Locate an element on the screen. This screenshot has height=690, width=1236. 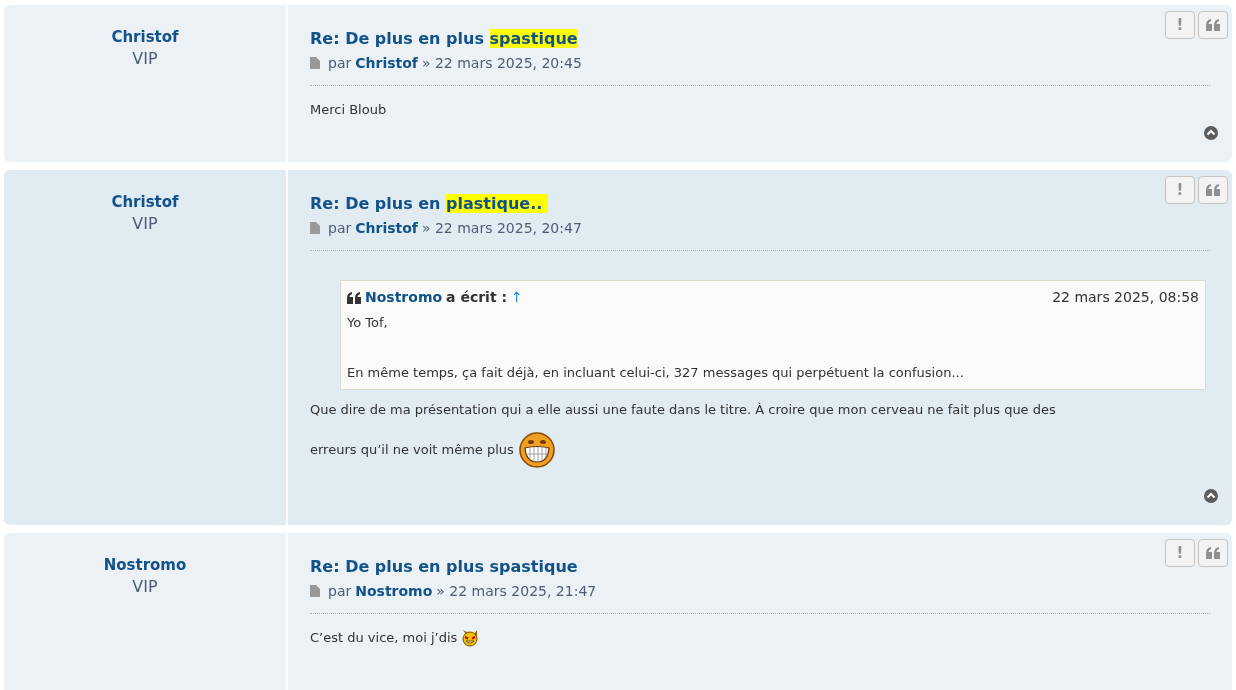
quote-author-link: Nostromo is located at coordinates (404, 297).